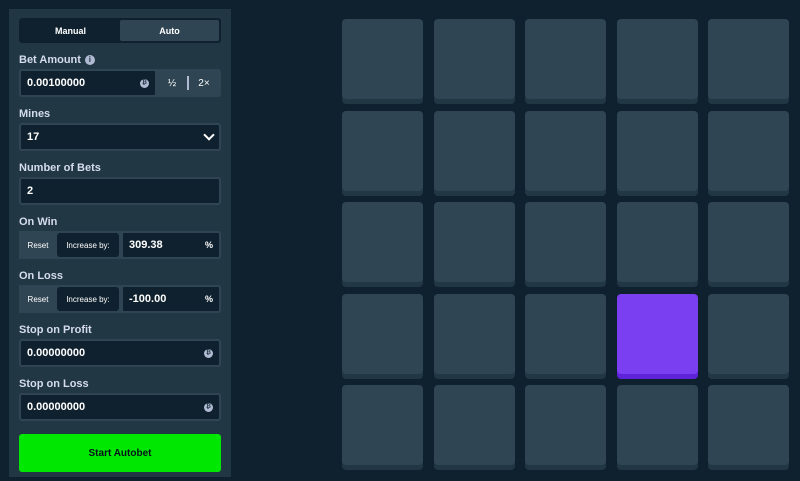 The width and height of the screenshot is (800, 481). I want to click on on-loss-input: -100.00 %, so click(171, 299).